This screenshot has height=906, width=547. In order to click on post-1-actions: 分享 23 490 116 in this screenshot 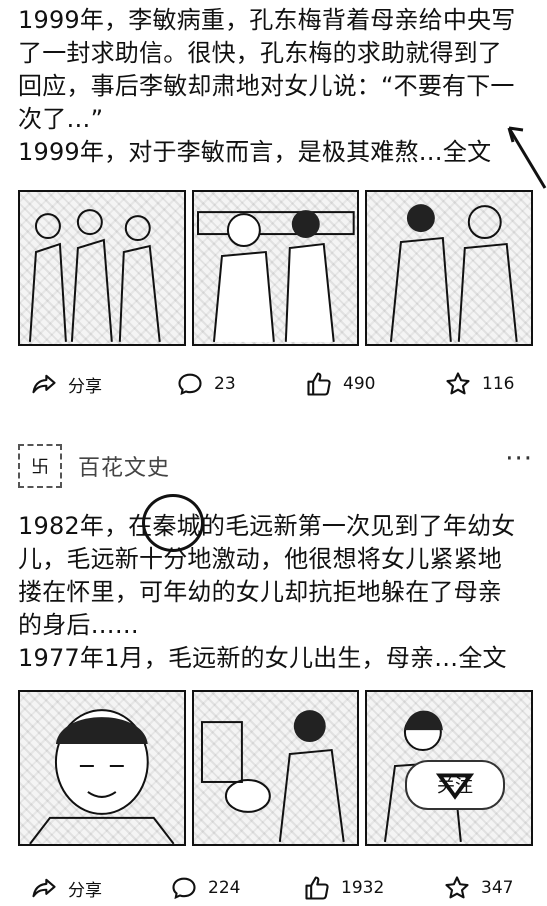, I will do `click(273, 384)`.